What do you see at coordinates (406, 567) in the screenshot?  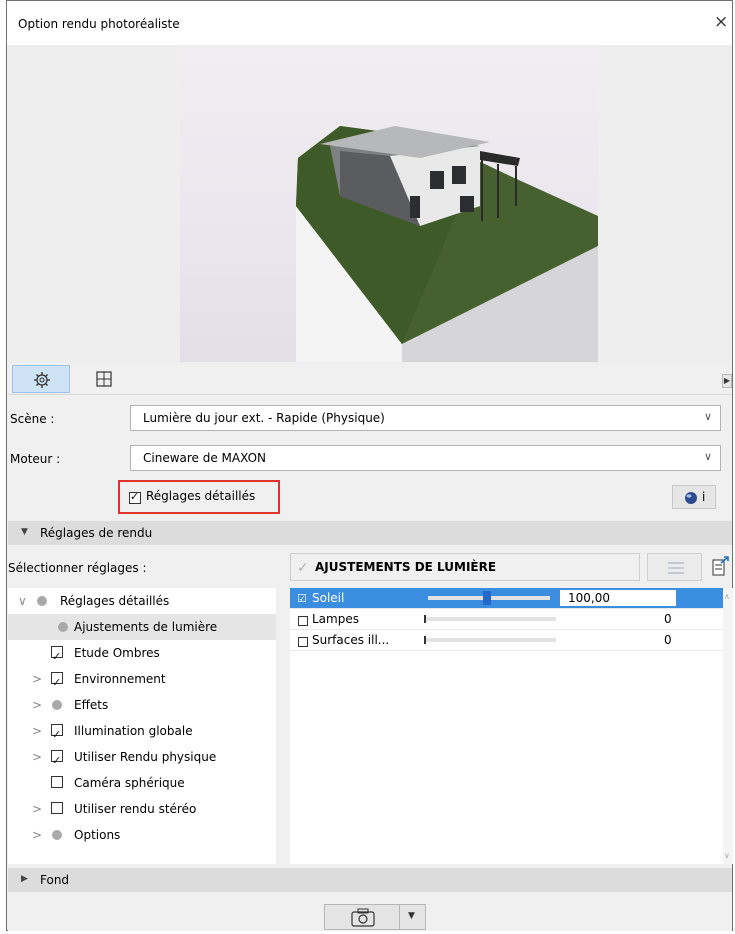 I see `panel-header-label: AJUSTEMENTS DE LUMIÈRE` at bounding box center [406, 567].